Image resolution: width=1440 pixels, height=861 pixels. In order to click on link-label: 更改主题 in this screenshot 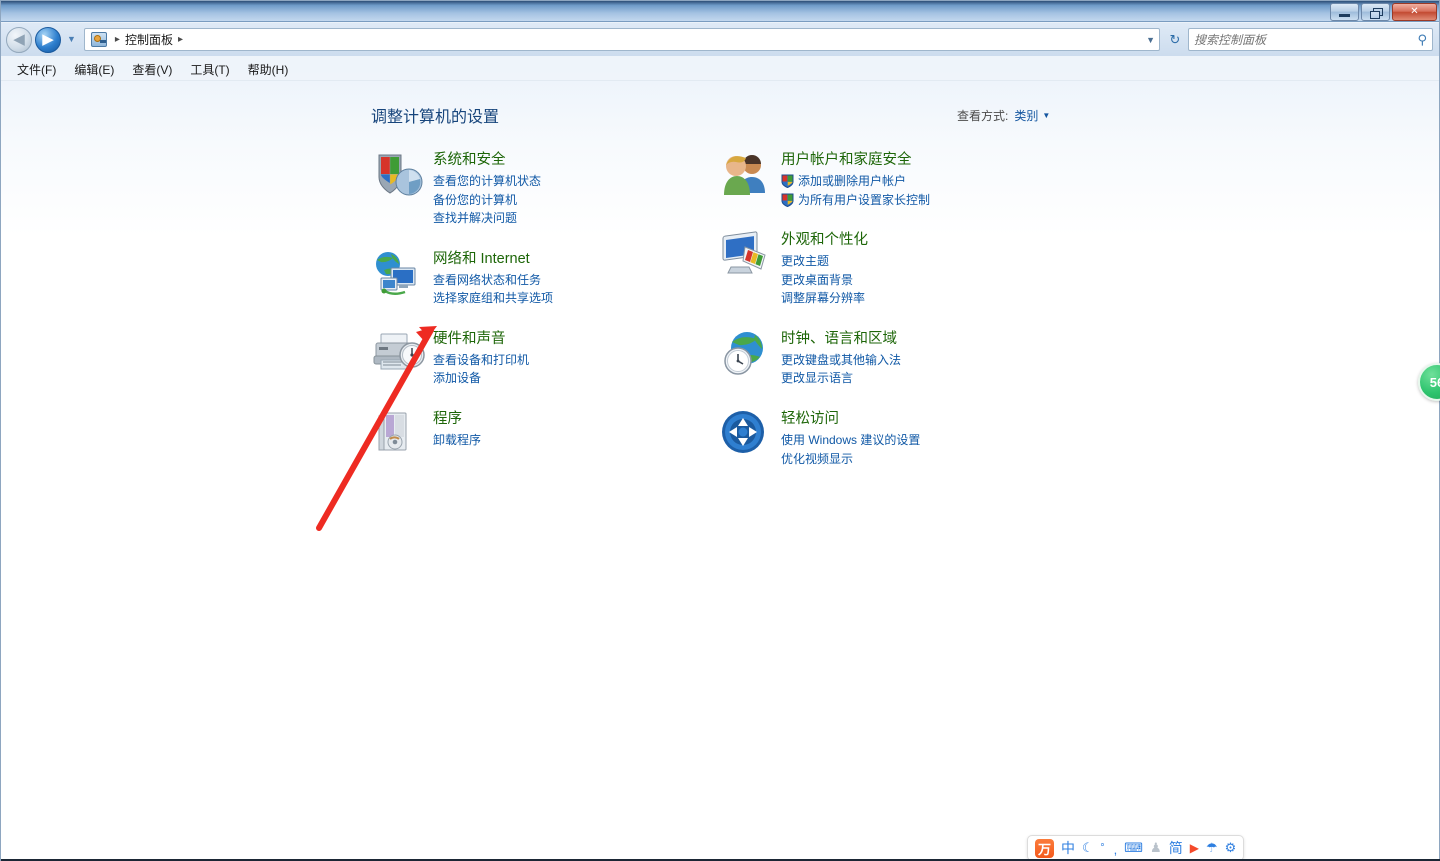, I will do `click(805, 261)`.